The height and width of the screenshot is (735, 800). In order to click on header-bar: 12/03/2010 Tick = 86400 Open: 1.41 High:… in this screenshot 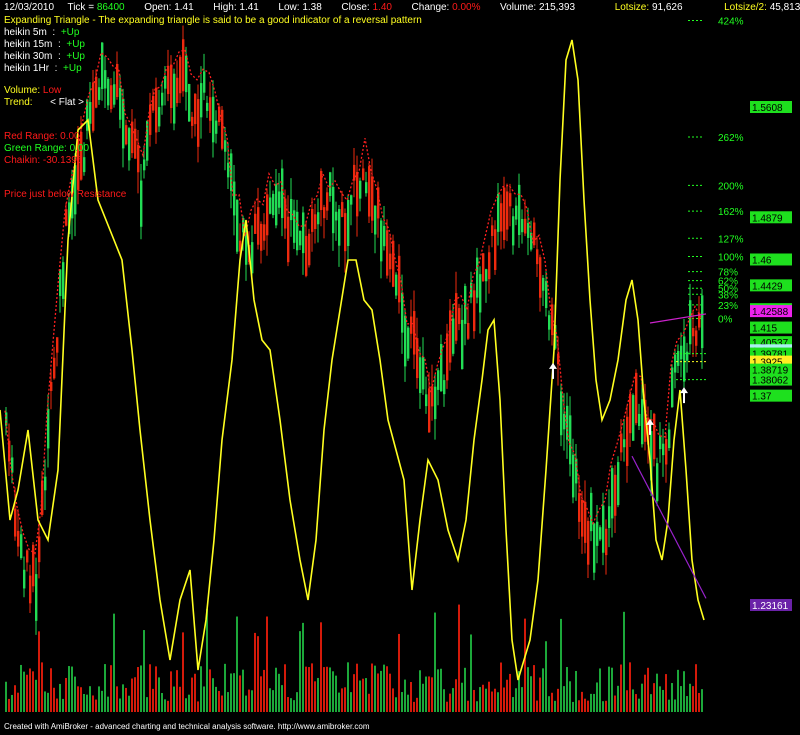, I will do `click(402, 7)`.